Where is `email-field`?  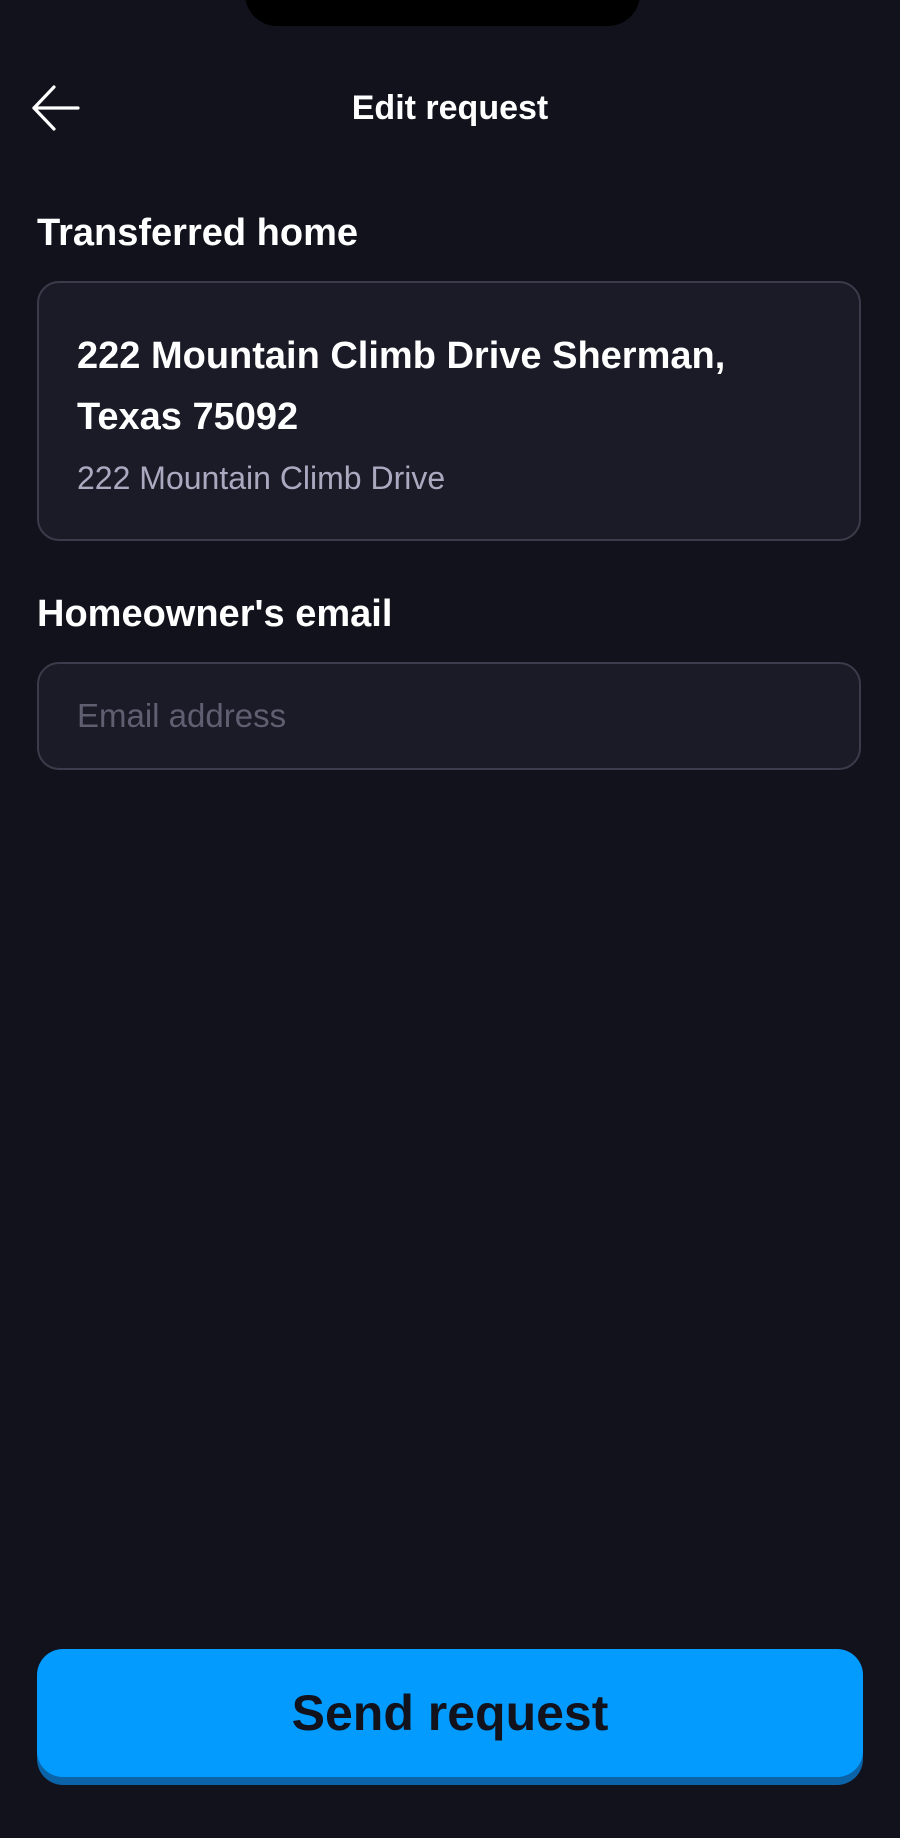
email-field is located at coordinates (449, 716).